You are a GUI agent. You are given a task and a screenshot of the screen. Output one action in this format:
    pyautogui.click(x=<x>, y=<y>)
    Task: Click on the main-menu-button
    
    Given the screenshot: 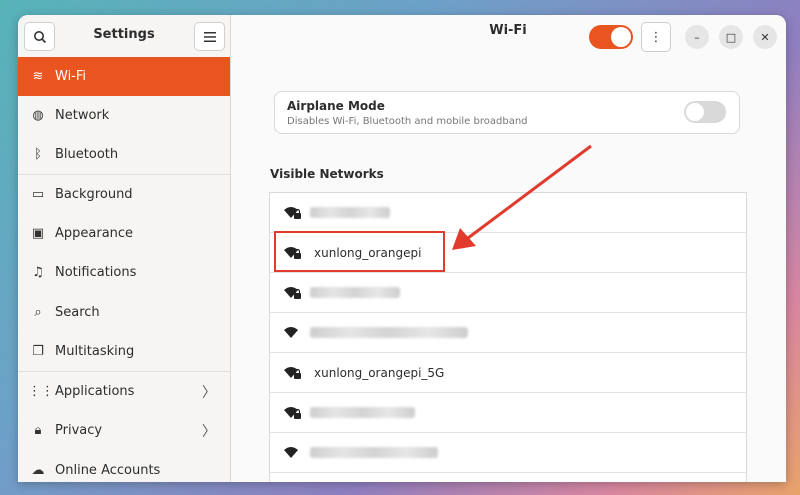 What is the action you would take?
    pyautogui.click(x=209, y=36)
    